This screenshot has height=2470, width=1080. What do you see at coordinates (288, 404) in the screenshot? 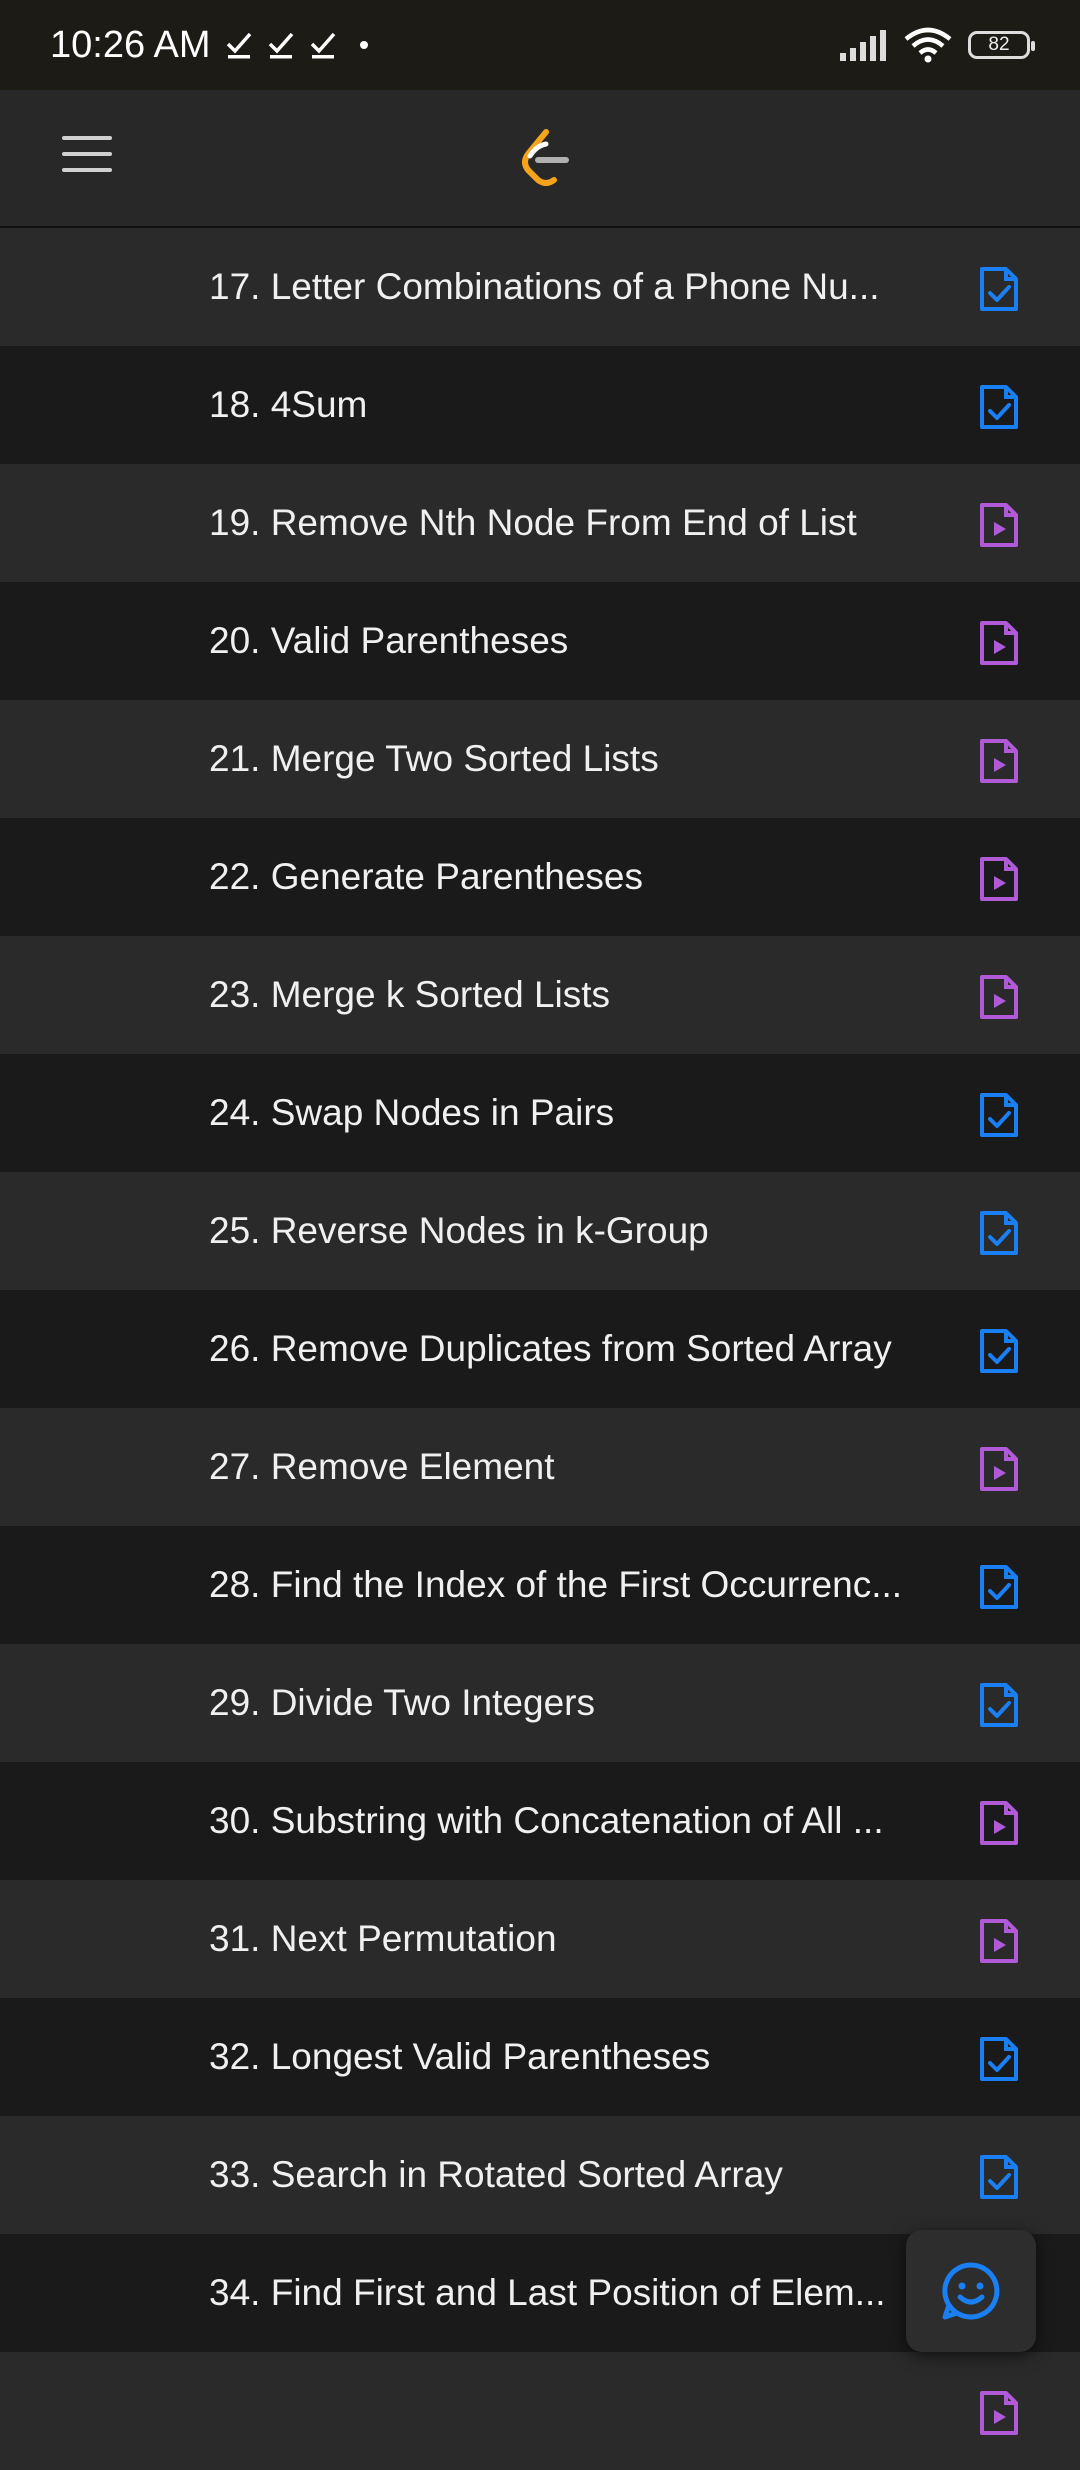
I see `problem-title: 18. 4Sum` at bounding box center [288, 404].